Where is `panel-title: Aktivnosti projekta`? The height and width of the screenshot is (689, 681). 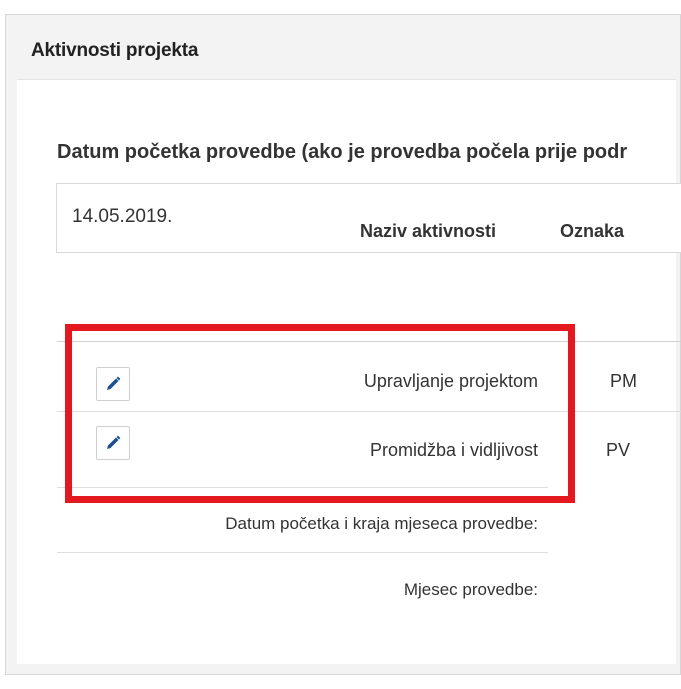 panel-title: Aktivnosti projekta is located at coordinates (115, 50).